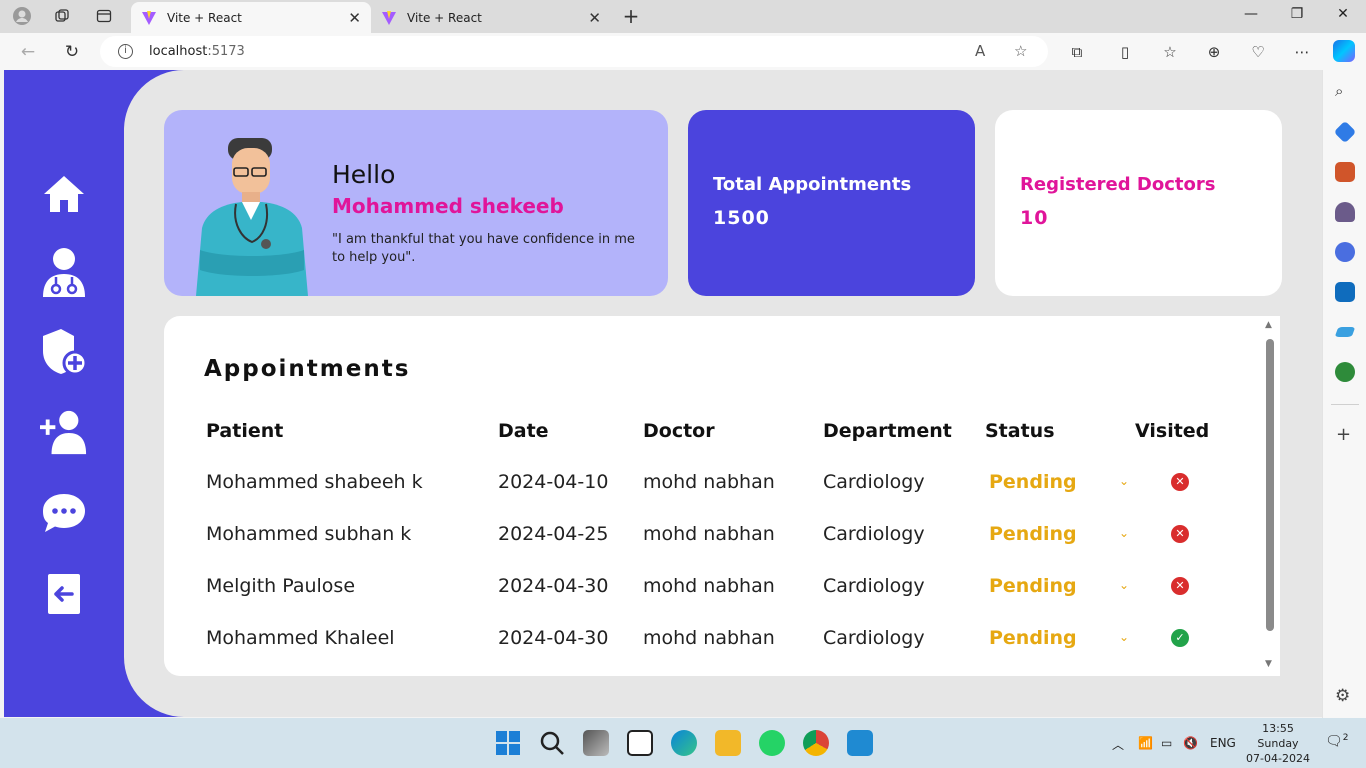 This screenshot has width=1366, height=768. What do you see at coordinates (1214, 52) in the screenshot?
I see `collections-icon: ⊕` at bounding box center [1214, 52].